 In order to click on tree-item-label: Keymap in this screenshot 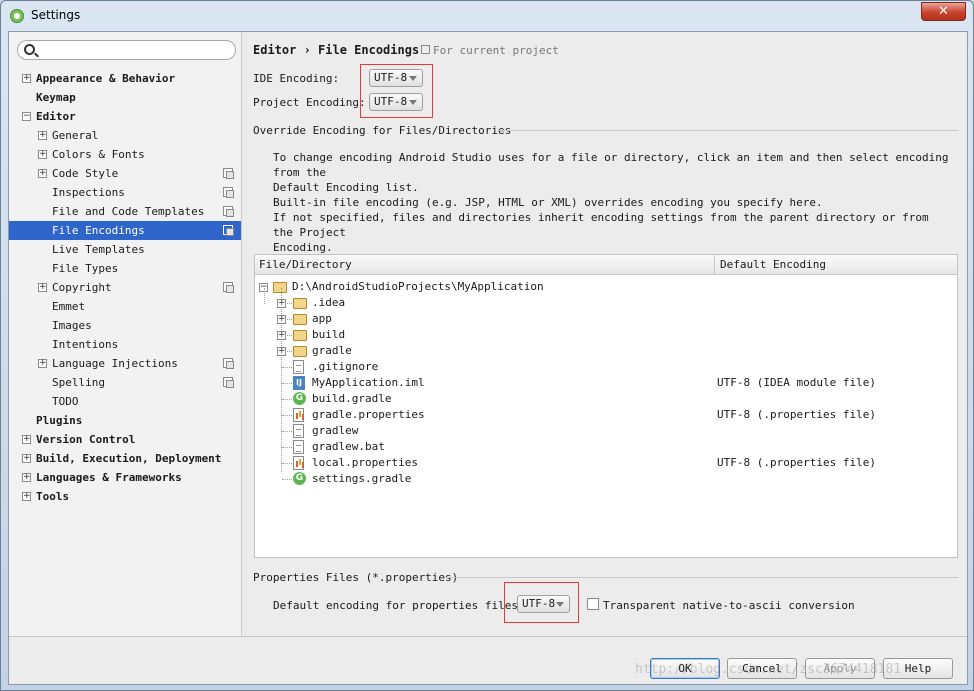, I will do `click(56, 97)`.